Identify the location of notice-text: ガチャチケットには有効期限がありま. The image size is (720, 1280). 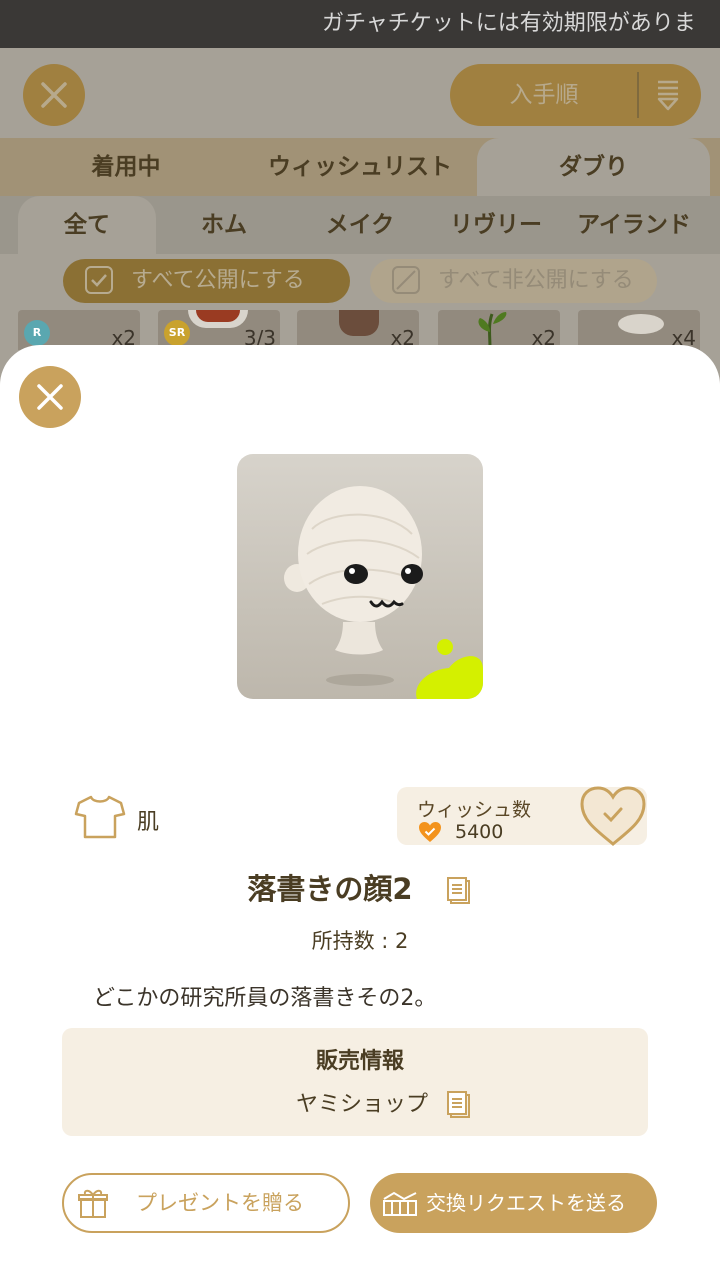
(509, 23).